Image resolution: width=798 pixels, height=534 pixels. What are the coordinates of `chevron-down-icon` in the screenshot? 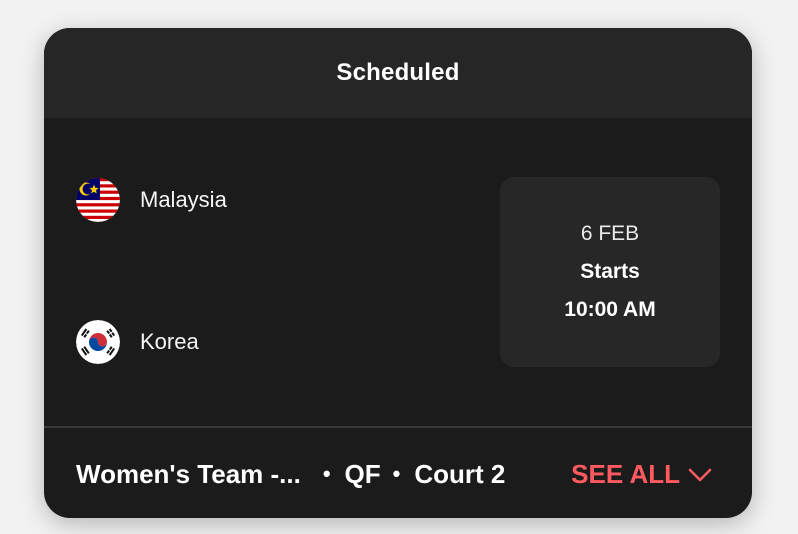 It's located at (700, 474).